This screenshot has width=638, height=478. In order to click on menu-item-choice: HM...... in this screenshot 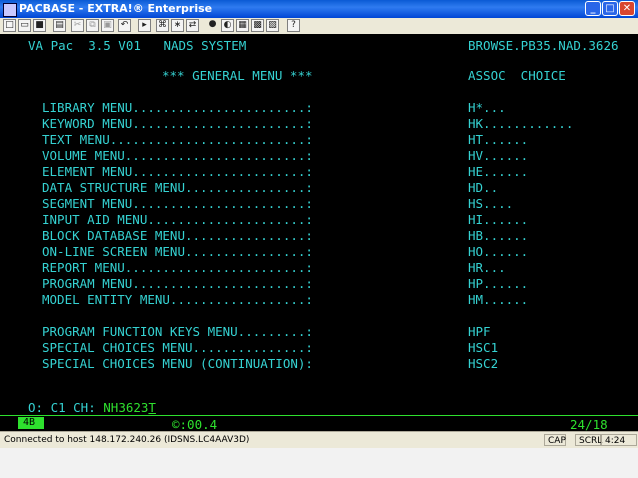, I will do `click(498, 300)`.